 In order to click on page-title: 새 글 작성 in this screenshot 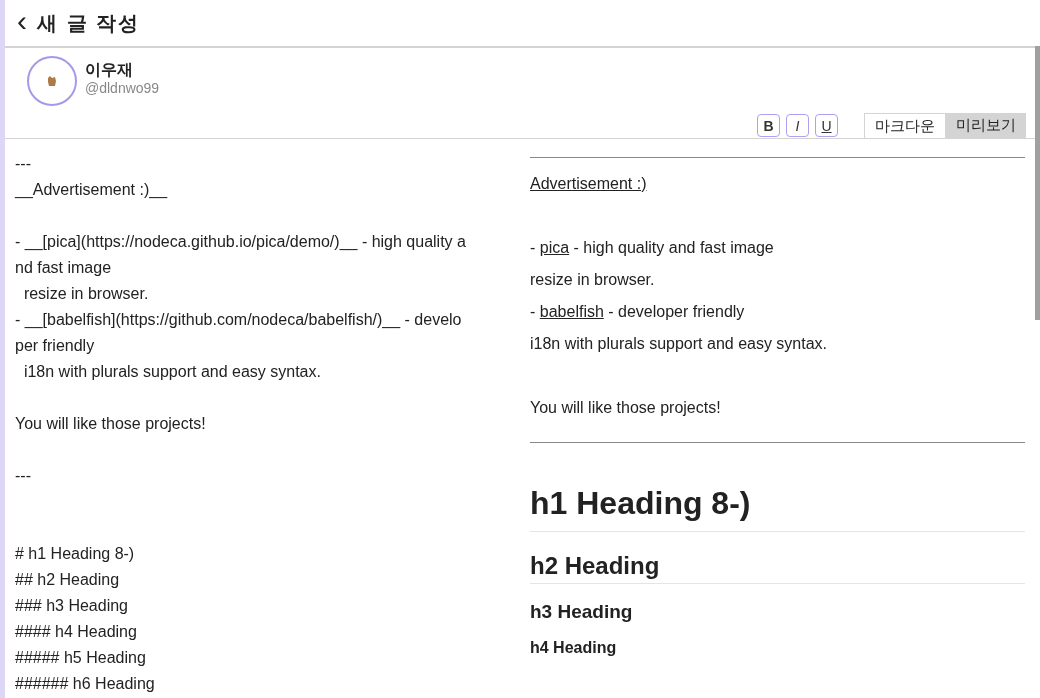, I will do `click(89, 23)`.